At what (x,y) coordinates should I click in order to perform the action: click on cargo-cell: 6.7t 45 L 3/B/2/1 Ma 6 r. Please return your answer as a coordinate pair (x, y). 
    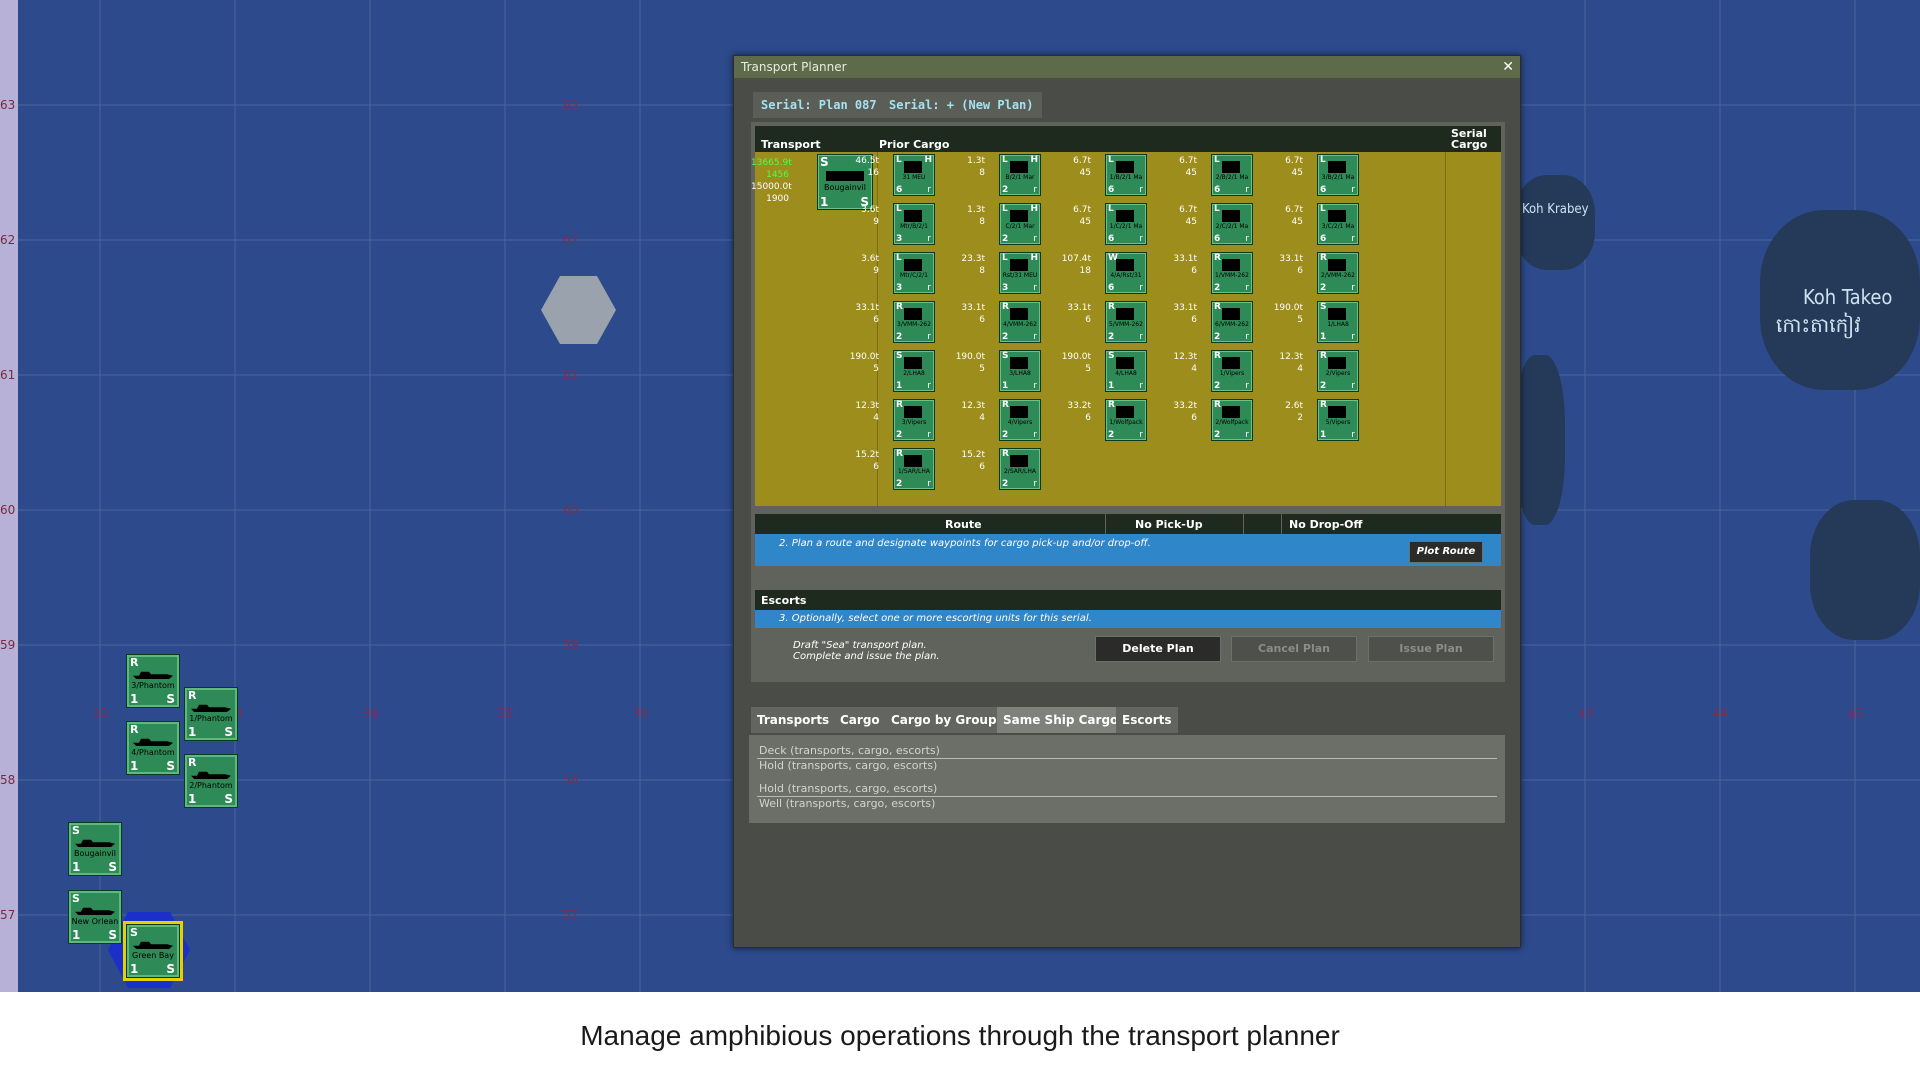
    Looking at the image, I should click on (1330, 177).